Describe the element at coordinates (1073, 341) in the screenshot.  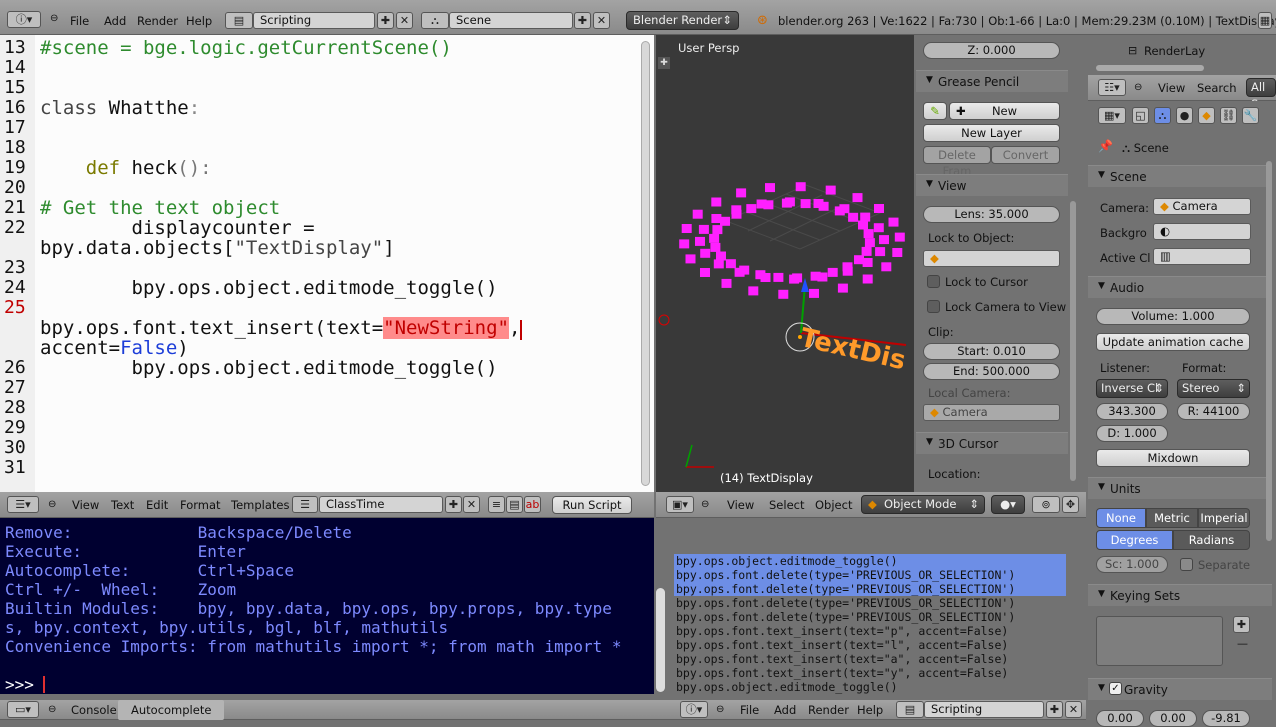
I see `props-scrollbar` at that location.